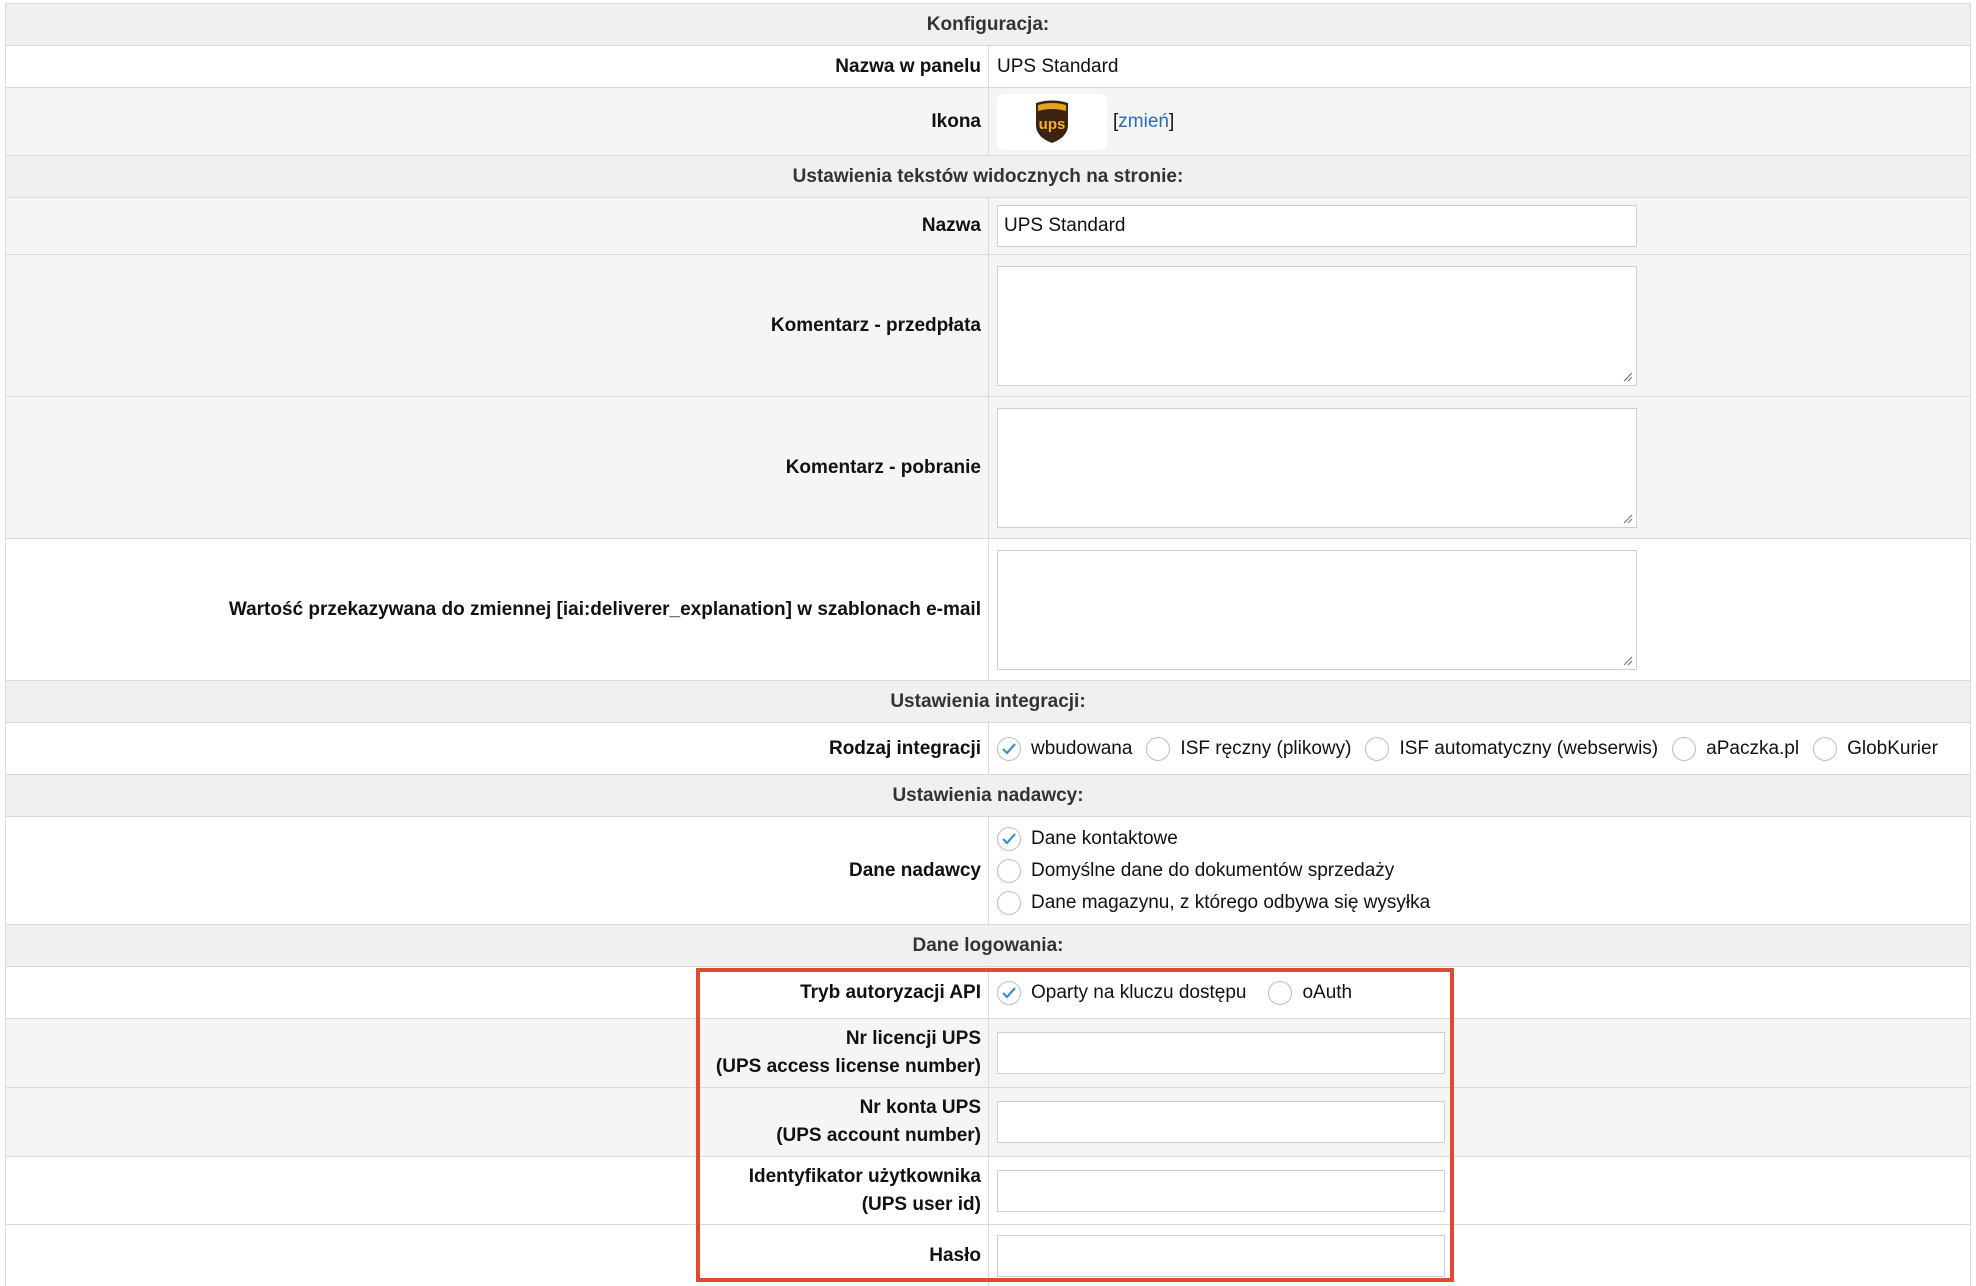  Describe the element at coordinates (1317, 325) in the screenshot. I see `comment-prepaid-textarea` at that location.